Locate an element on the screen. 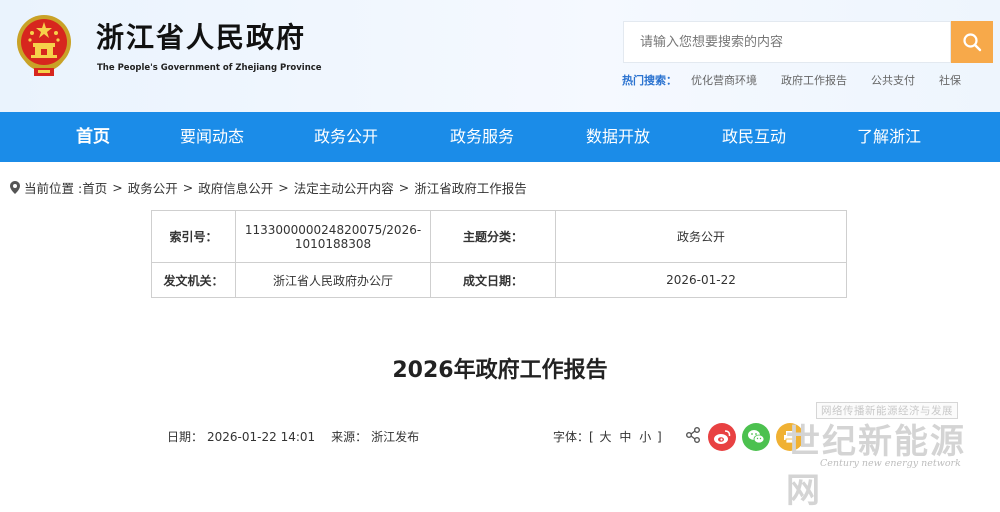 The height and width of the screenshot is (512, 1000). date-value: 2026-01-22 is located at coordinates (701, 280).